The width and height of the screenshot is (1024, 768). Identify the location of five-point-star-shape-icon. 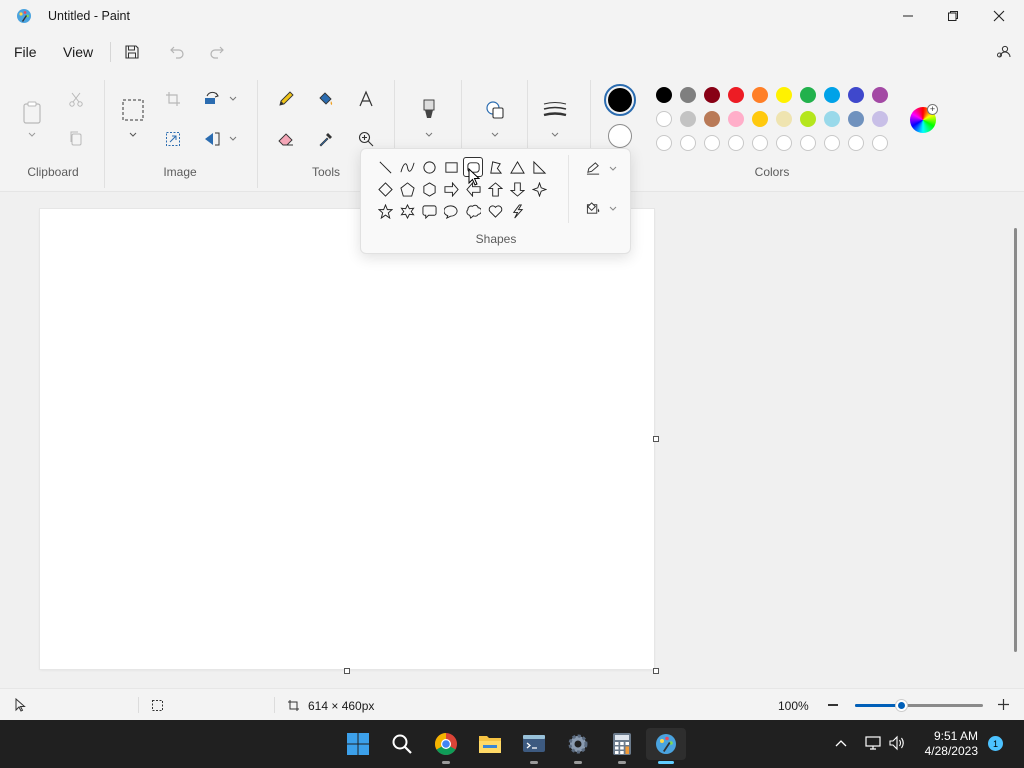
(385, 211).